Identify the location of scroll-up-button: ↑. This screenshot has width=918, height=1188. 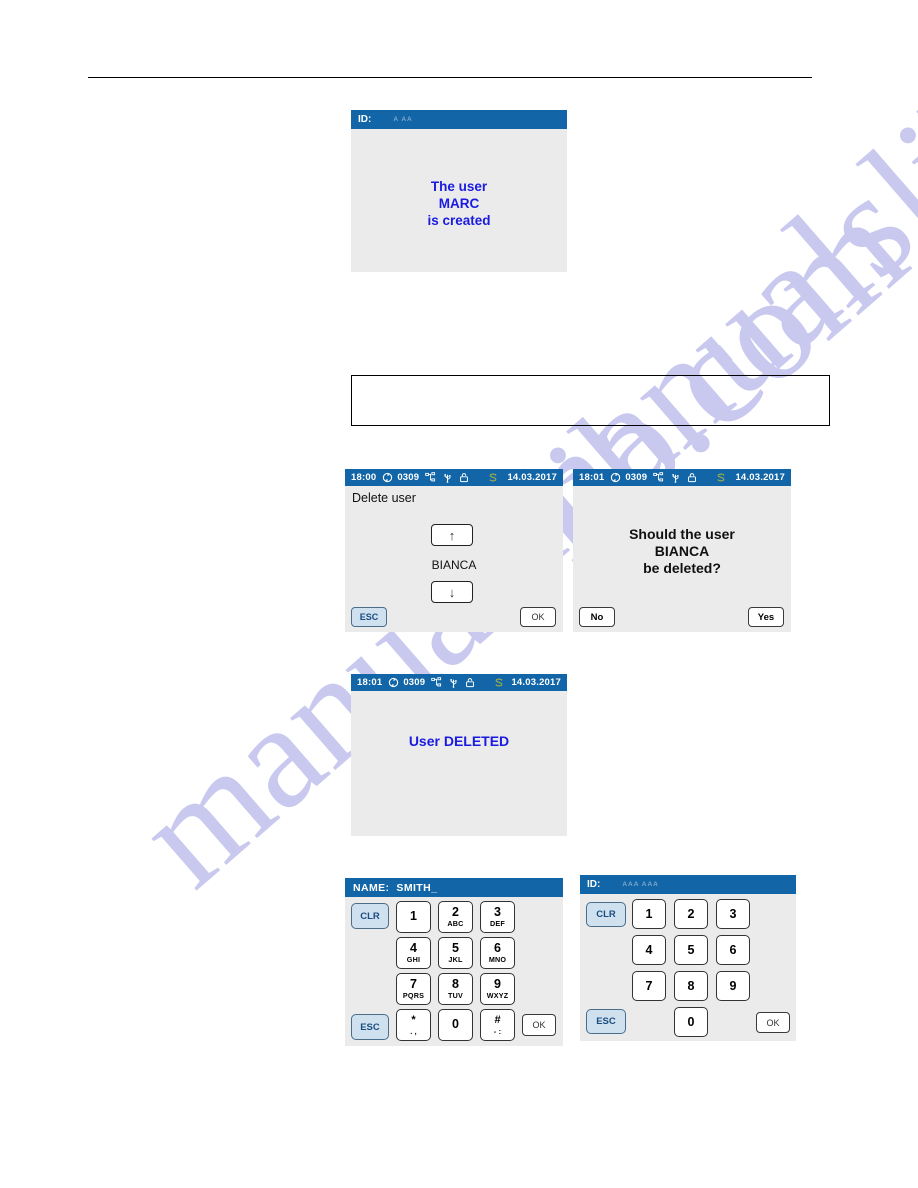
(452, 535).